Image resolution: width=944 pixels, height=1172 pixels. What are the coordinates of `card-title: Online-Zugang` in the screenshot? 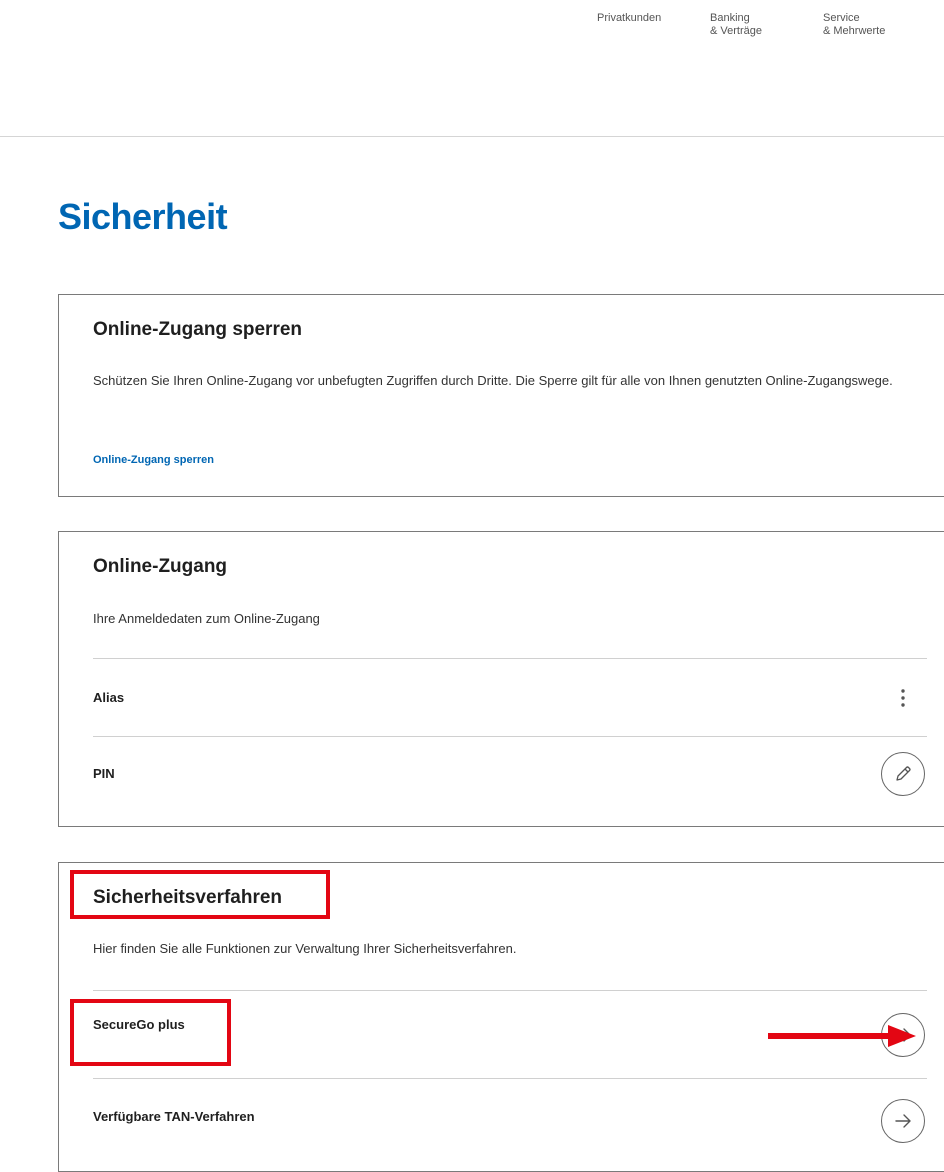 It's located at (160, 566).